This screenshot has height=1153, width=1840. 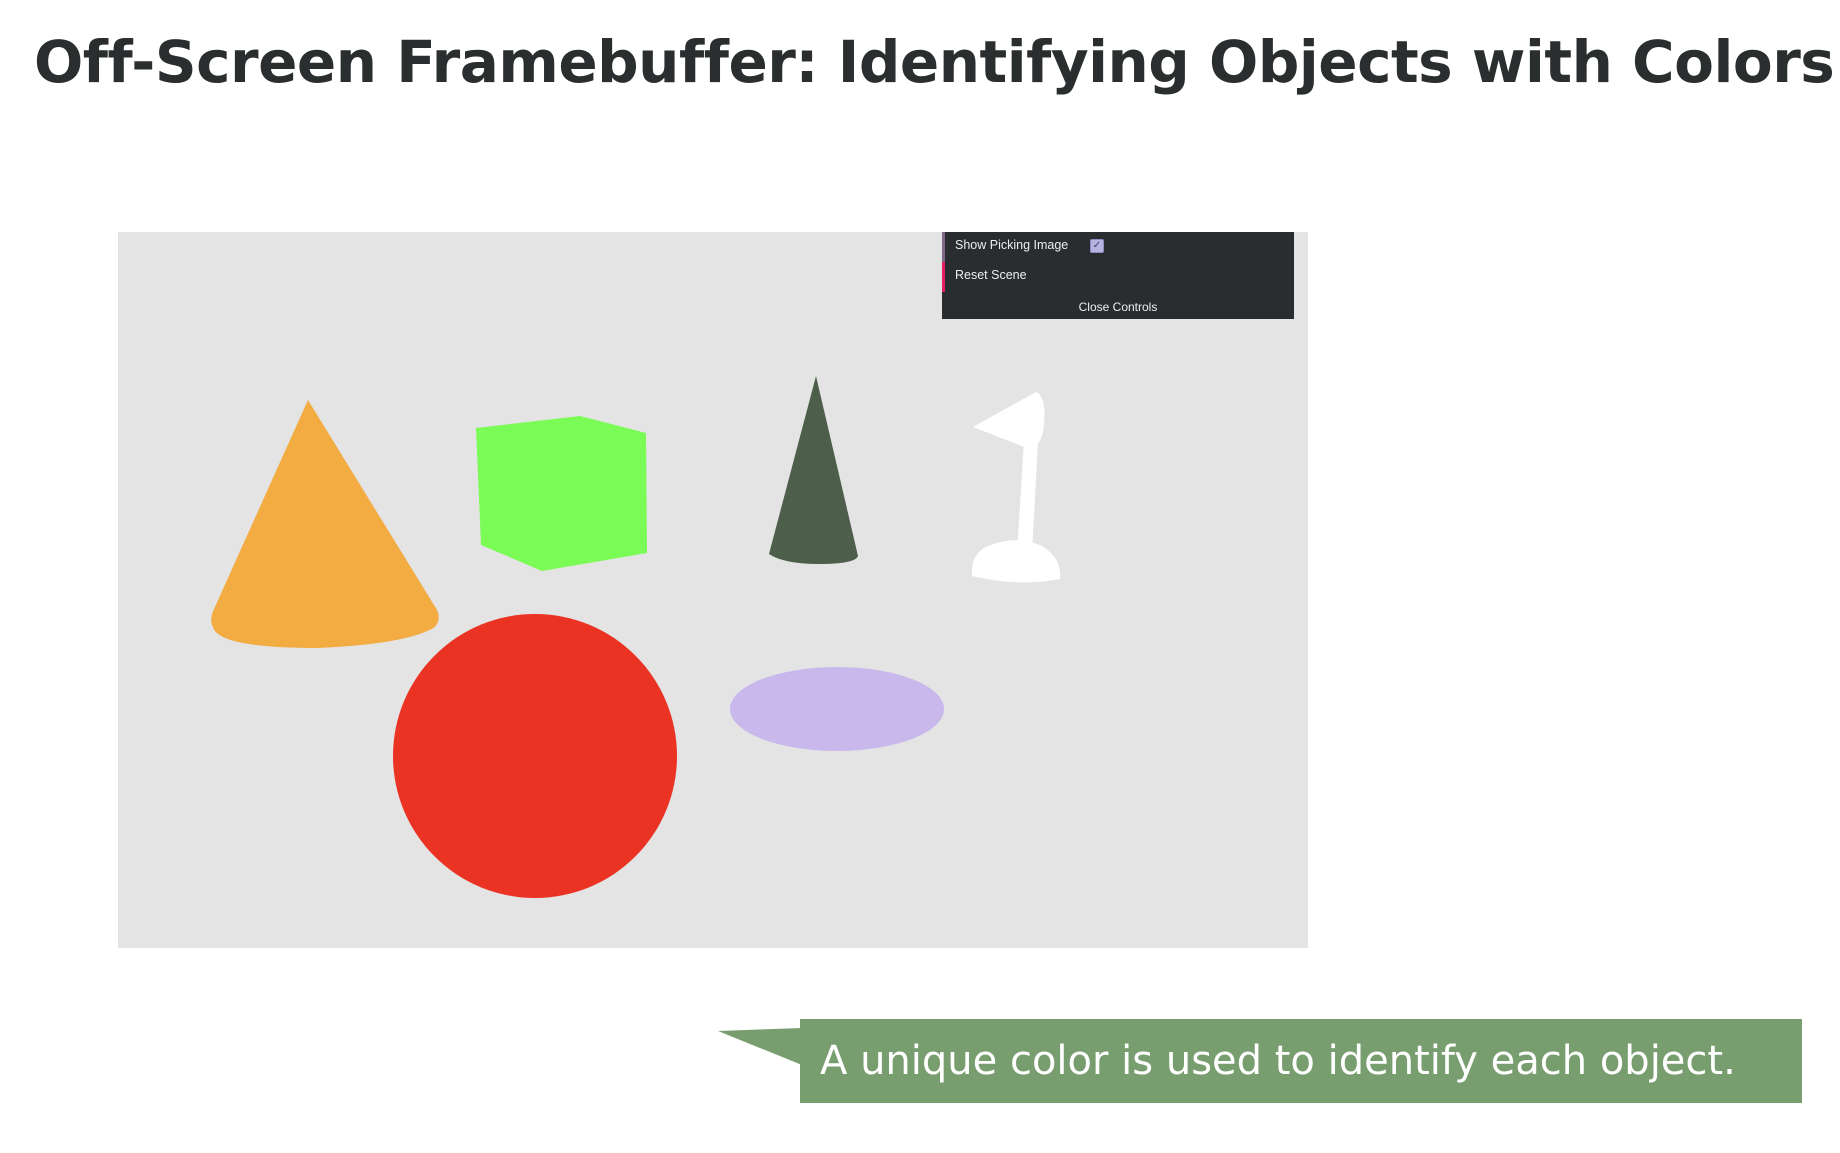 I want to click on show-picking-image-row: Show Picking Image ✓, so click(x=1118, y=247).